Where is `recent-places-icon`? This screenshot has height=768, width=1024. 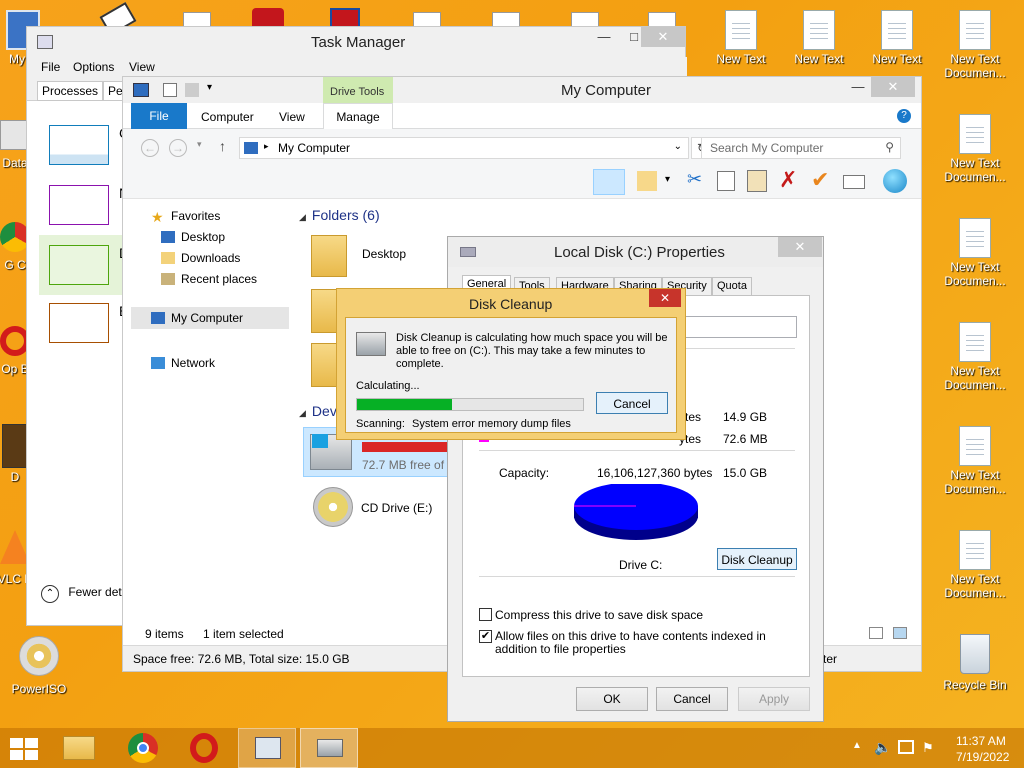
recent-places-icon is located at coordinates (168, 279).